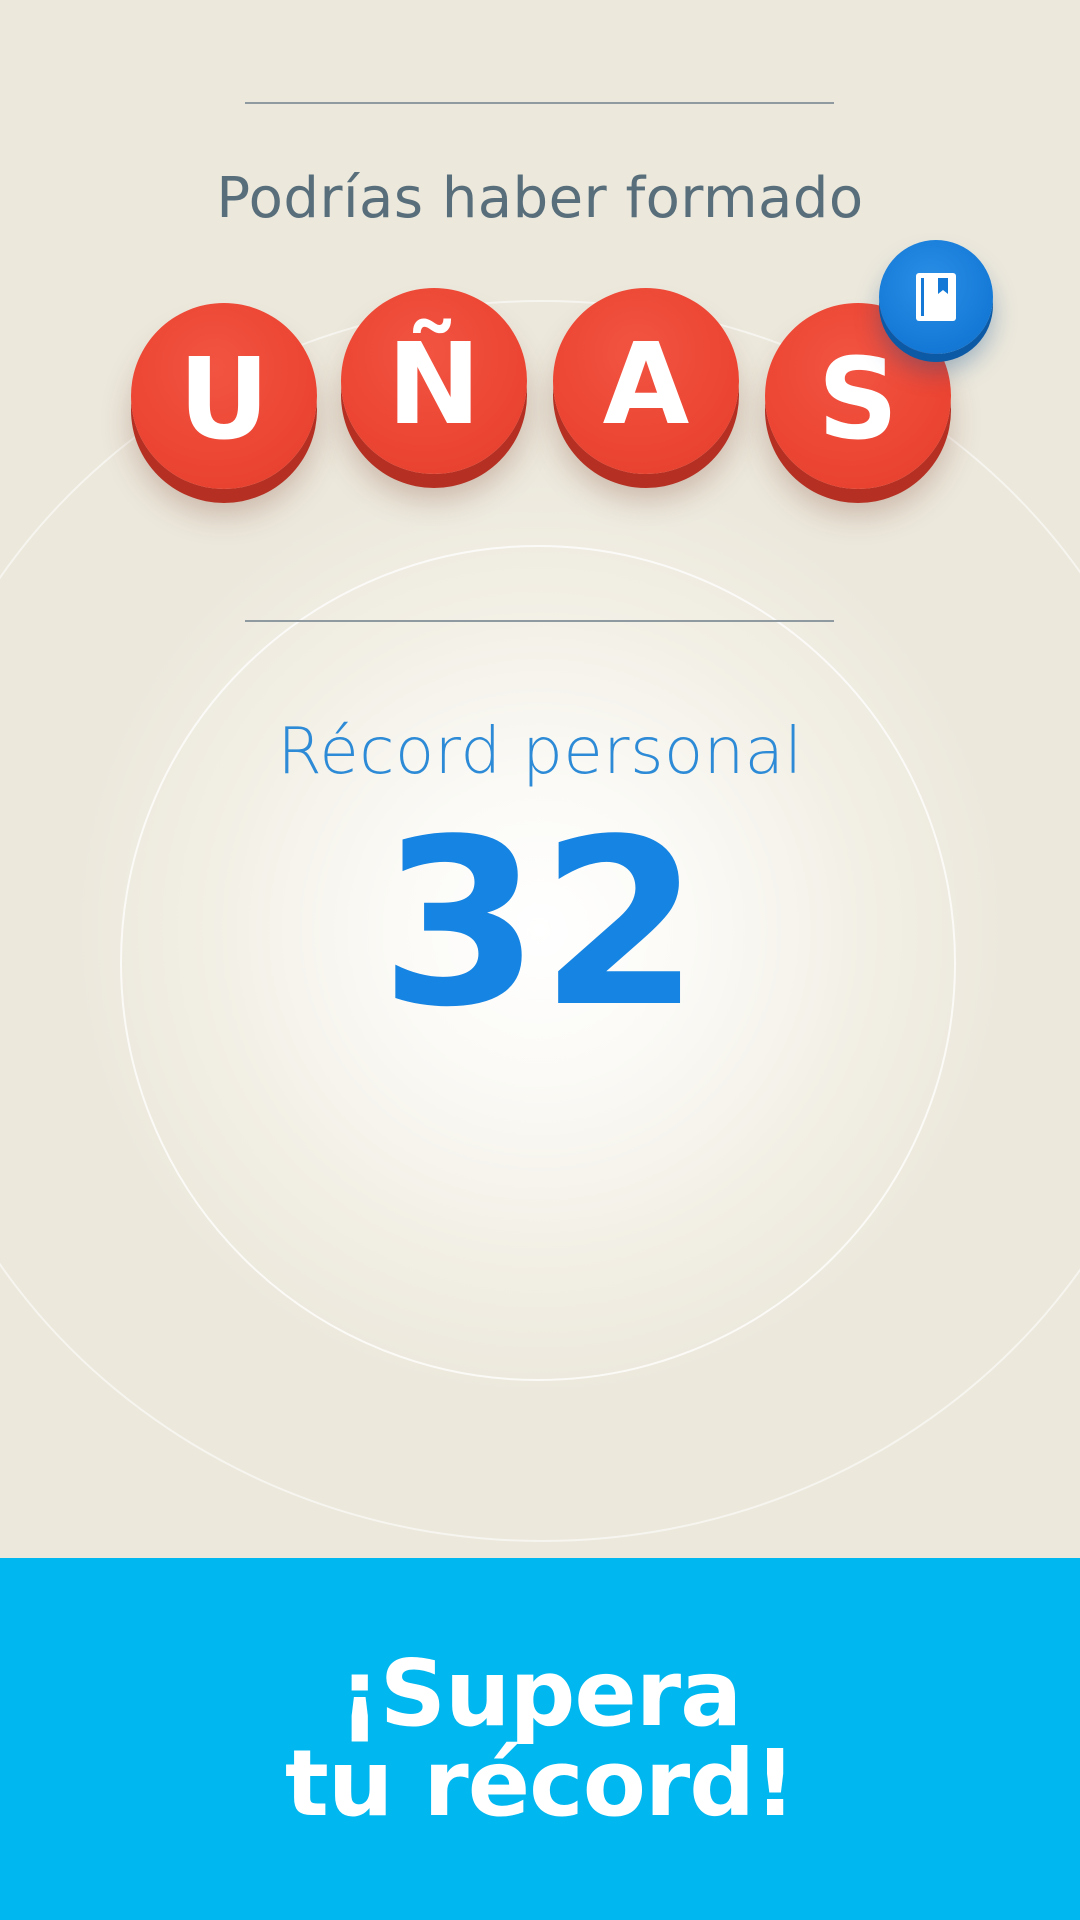  I want to click on dictionary-button, so click(936, 297).